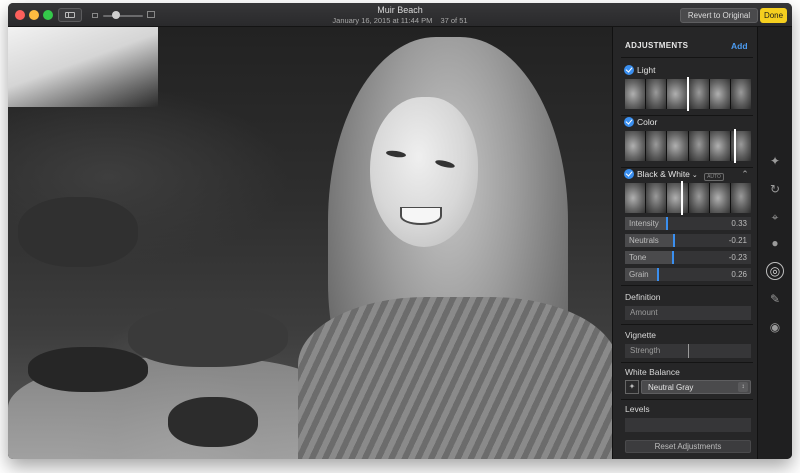 The width and height of the screenshot is (800, 473). Describe the element at coordinates (642, 297) in the screenshot. I see `definition-title: Definition` at that location.